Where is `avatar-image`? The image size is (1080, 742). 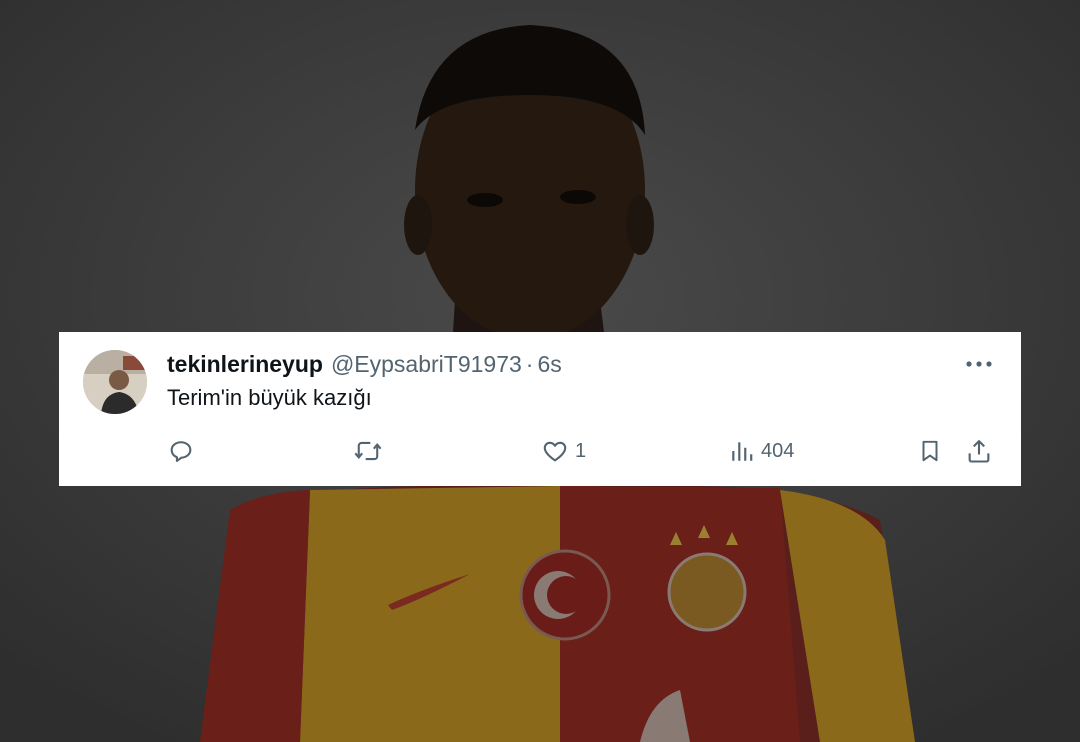
avatar-image is located at coordinates (115, 382).